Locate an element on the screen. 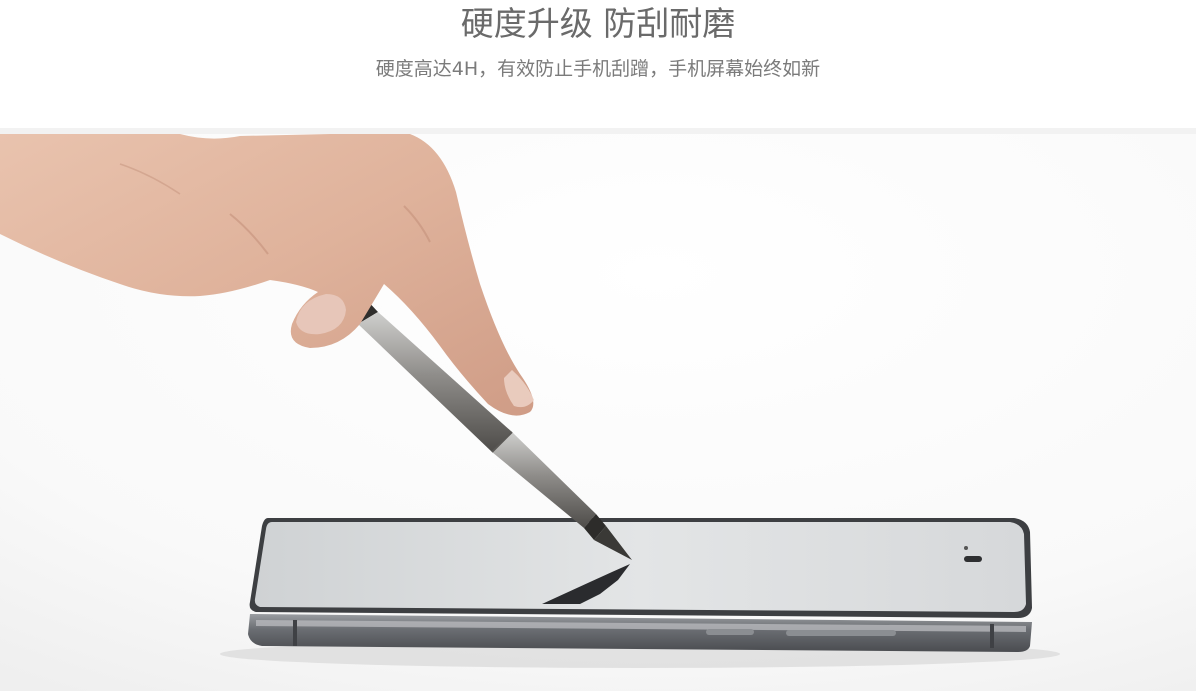 Image resolution: width=1196 pixels, height=691 pixels. feature-subtitle: 硬度高达4H，有效防止手机刮蹭，手机屏幕始终如新 is located at coordinates (598, 69).